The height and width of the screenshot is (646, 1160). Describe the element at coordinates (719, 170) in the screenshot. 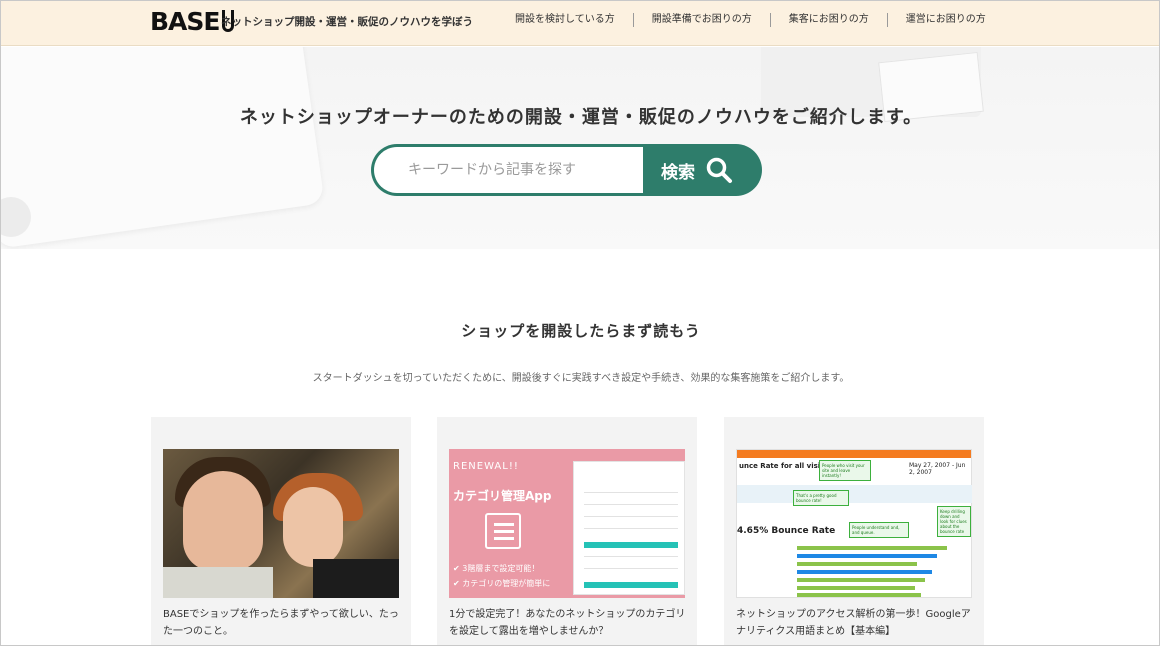

I see `search-icon` at that location.